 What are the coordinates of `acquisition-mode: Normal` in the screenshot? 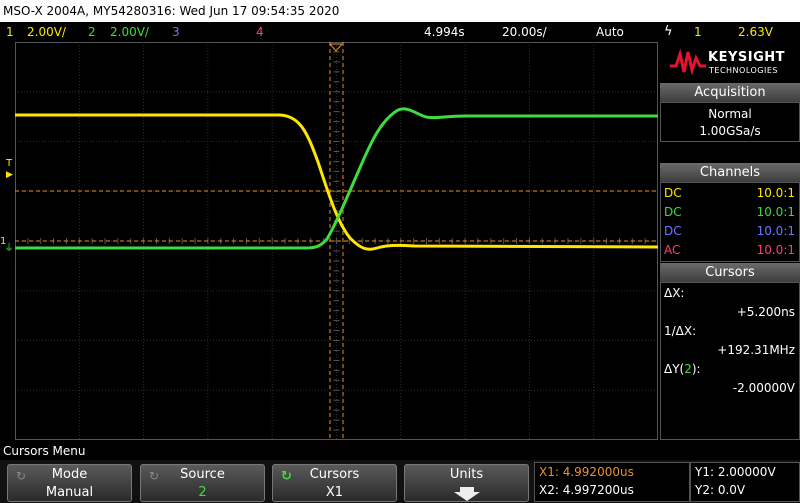 It's located at (730, 114).